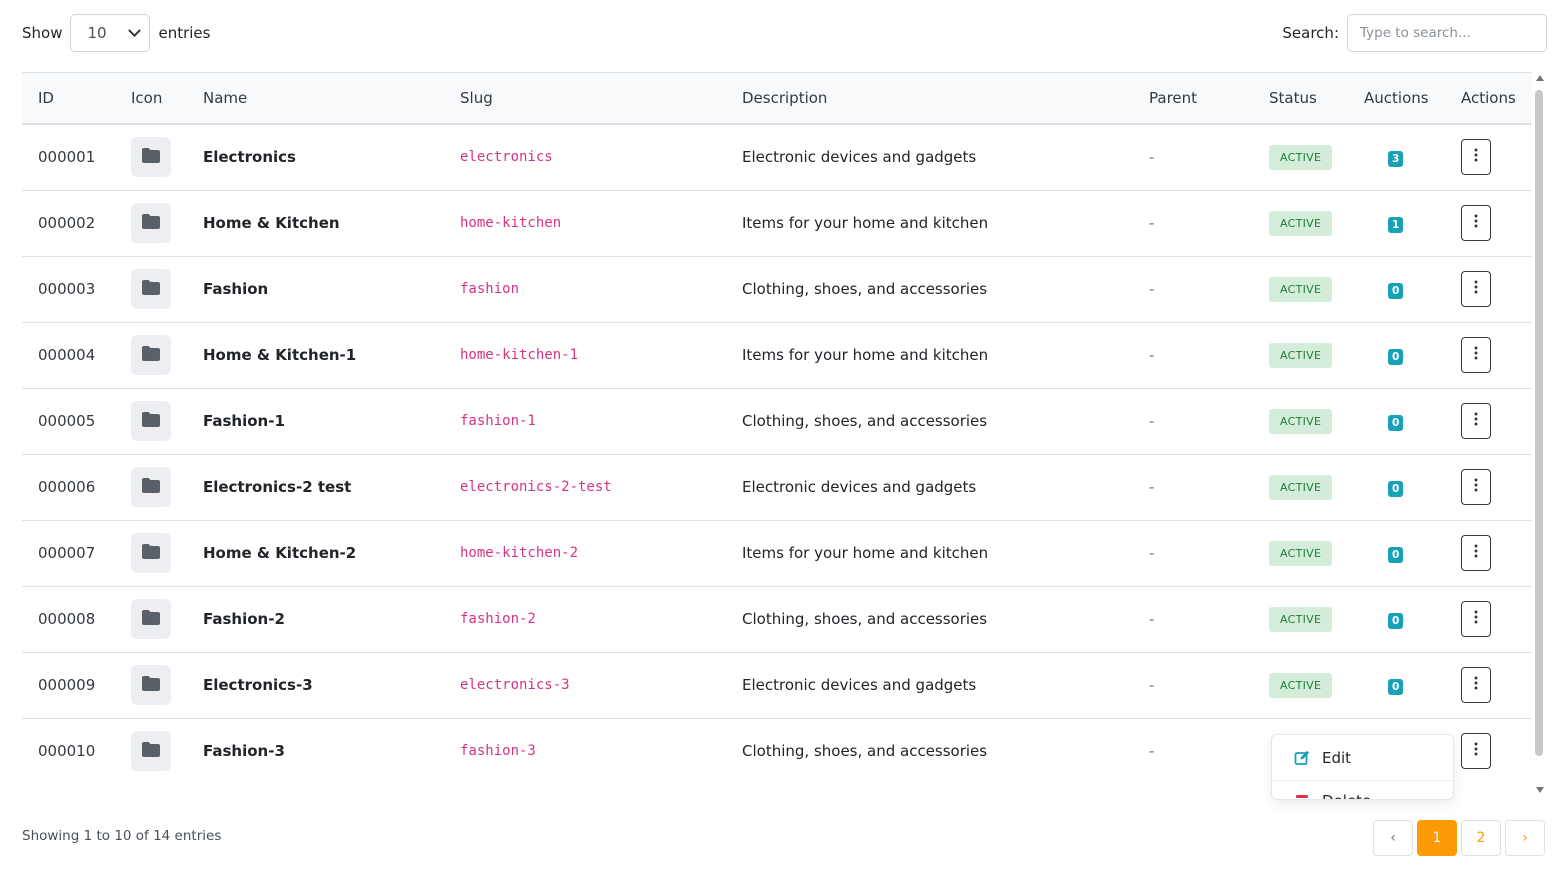 This screenshot has width=1563, height=872. I want to click on column-header-parent: Parent, so click(1193, 99).